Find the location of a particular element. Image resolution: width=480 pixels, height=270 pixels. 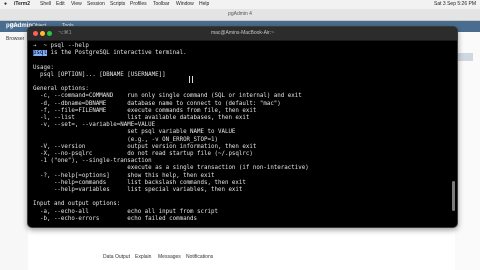

menubar-clock: Sat 3 Sep 5:26 PM is located at coordinates (455, 4).